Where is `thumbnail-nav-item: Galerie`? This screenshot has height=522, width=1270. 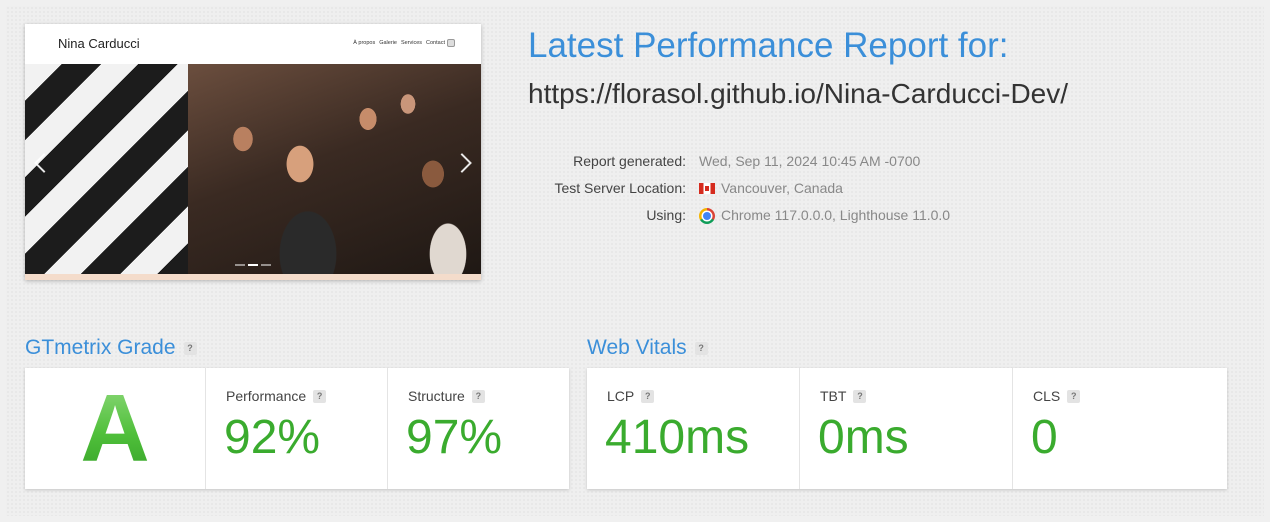 thumbnail-nav-item: Galerie is located at coordinates (388, 43).